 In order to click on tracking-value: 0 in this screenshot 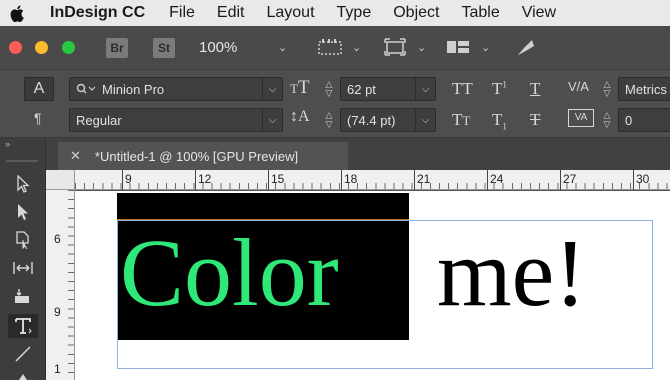, I will do `click(629, 120)`.